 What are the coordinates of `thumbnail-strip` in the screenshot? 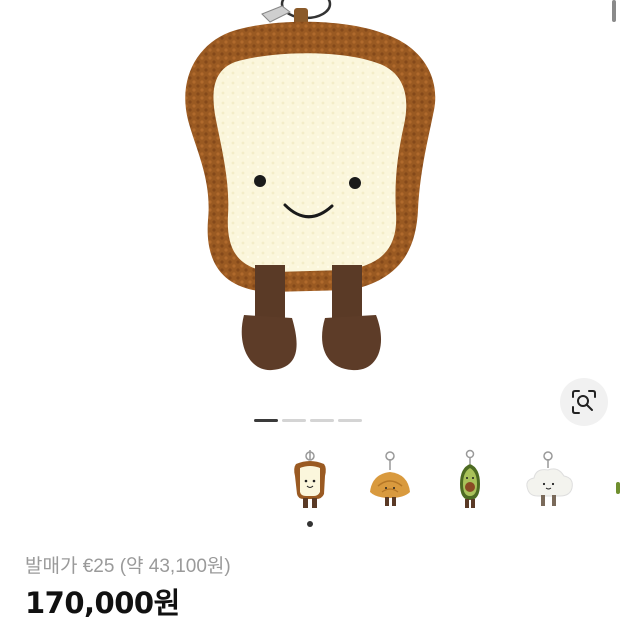 It's located at (450, 487).